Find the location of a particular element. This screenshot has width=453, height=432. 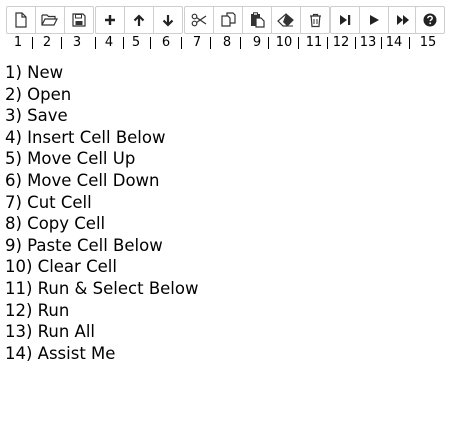

scissors-icon is located at coordinates (199, 20).